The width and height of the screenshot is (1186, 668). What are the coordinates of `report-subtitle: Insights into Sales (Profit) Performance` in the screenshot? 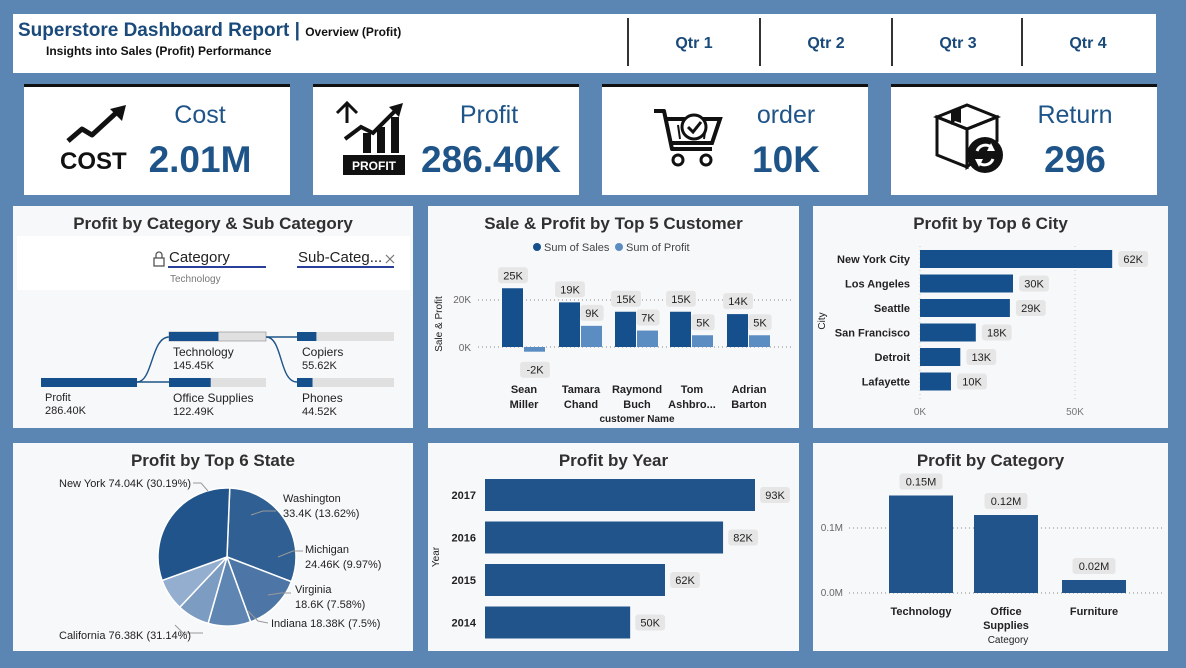 It's located at (159, 51).